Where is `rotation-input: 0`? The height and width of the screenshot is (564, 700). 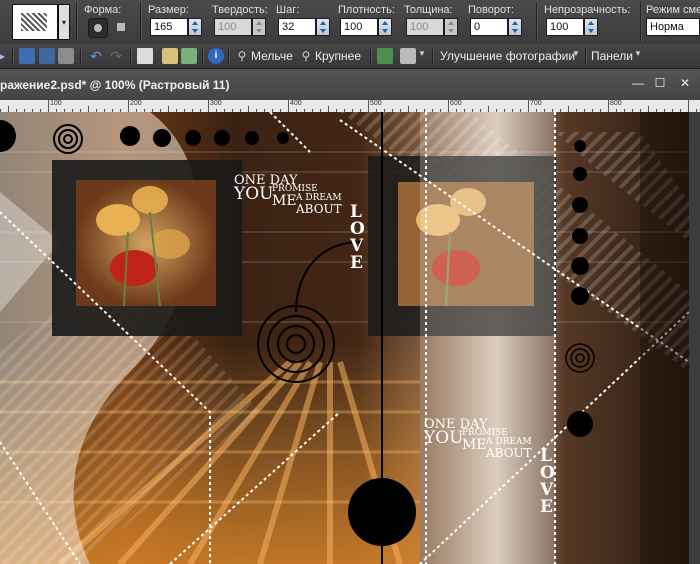
rotation-input: 0 is located at coordinates (489, 27).